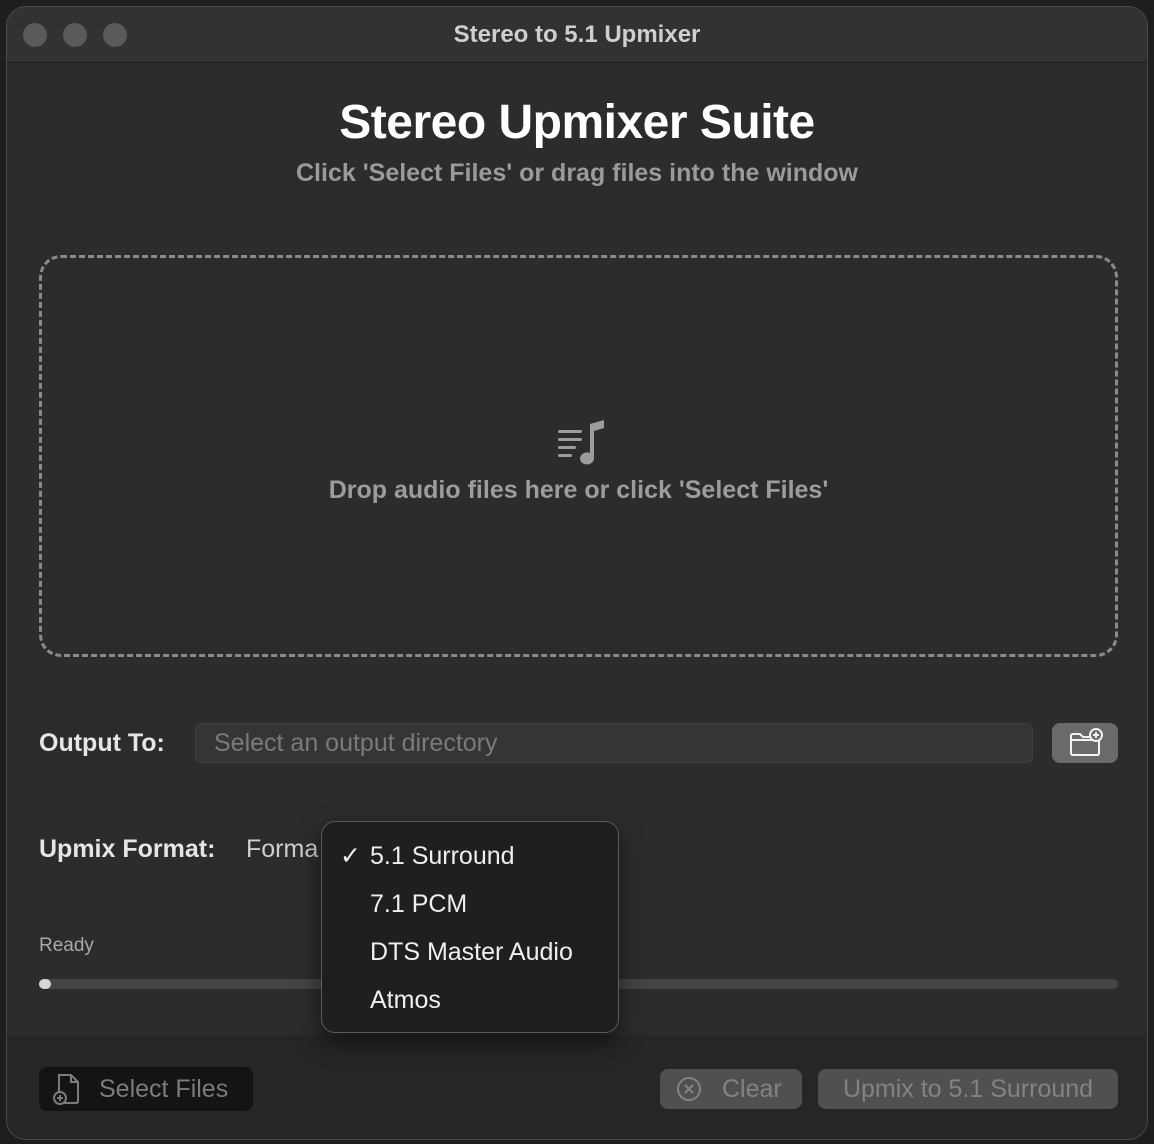  I want to click on choose-folder-button, so click(1085, 743).